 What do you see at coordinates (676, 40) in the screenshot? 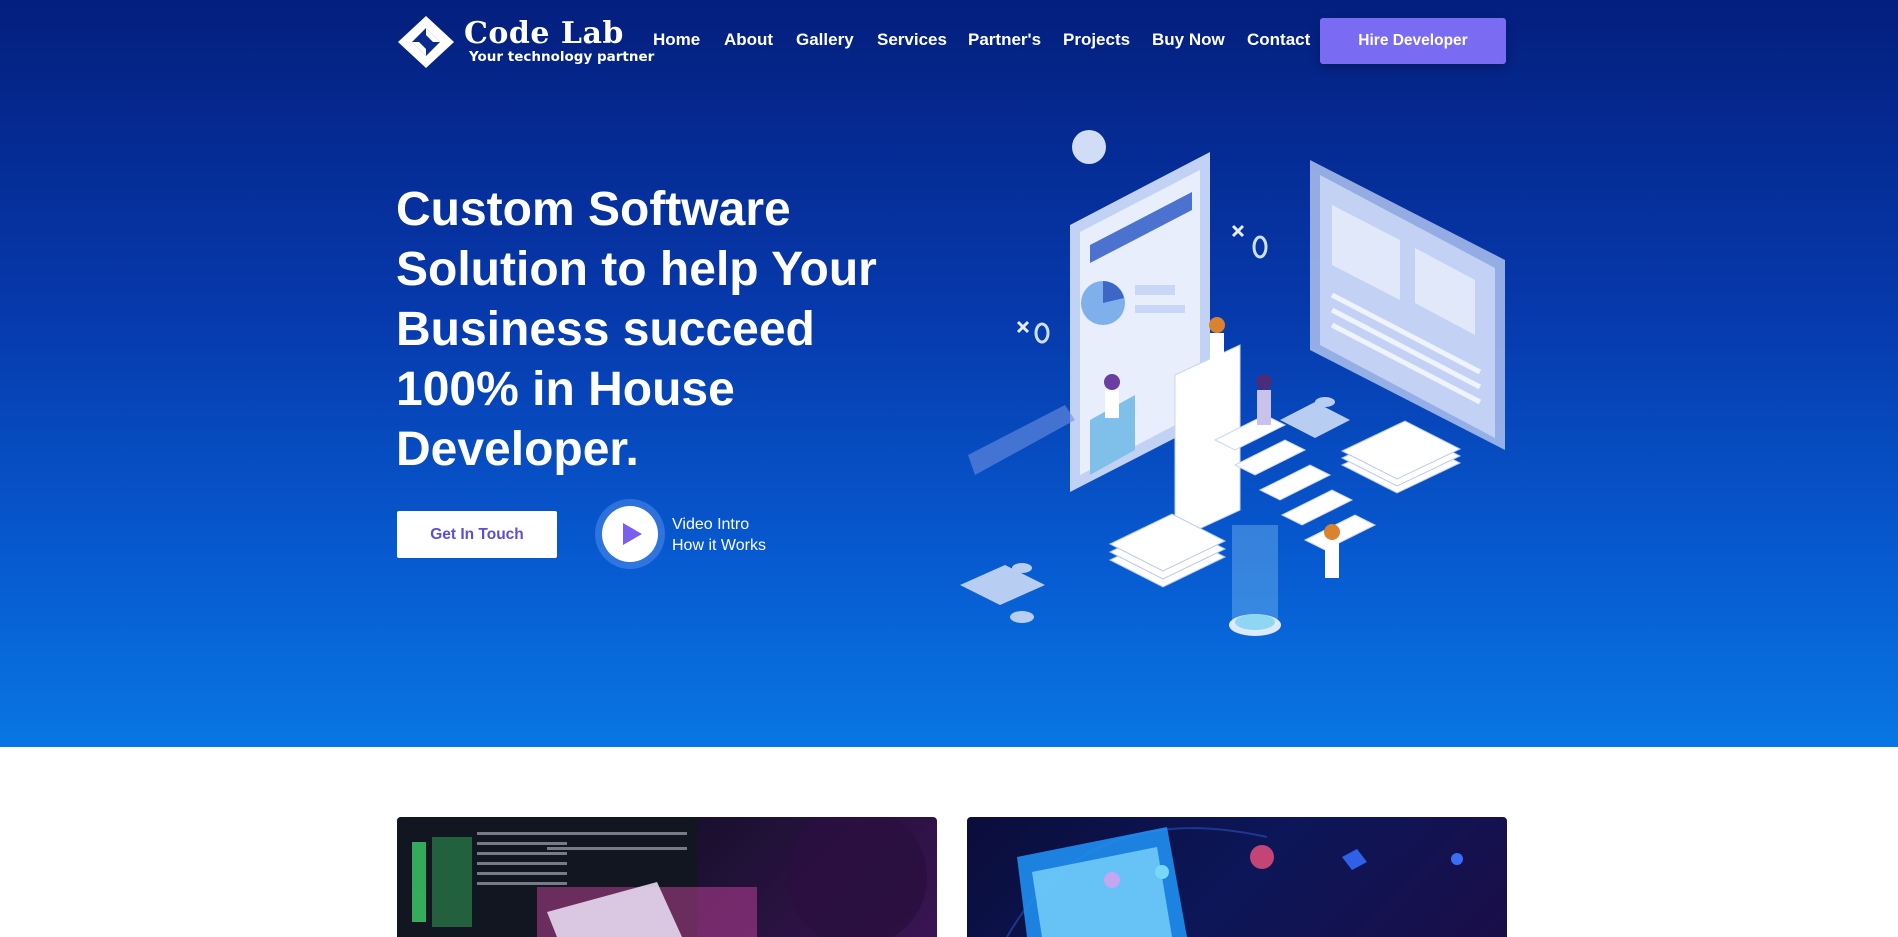
I see `nav-home: Home` at bounding box center [676, 40].